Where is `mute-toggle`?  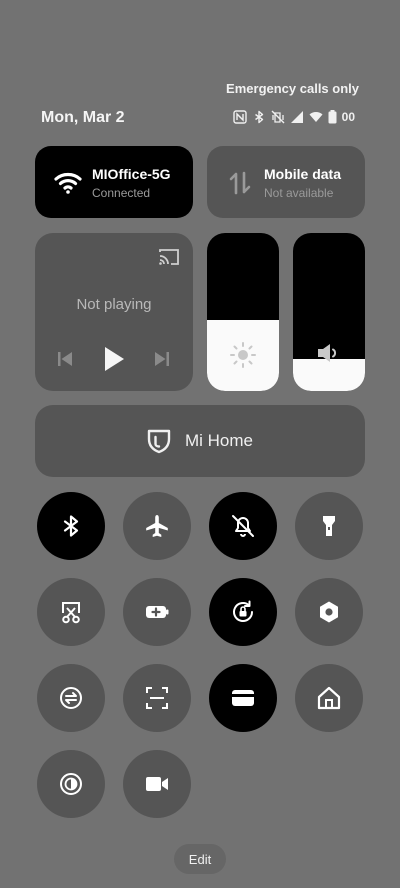 mute-toggle is located at coordinates (243, 526).